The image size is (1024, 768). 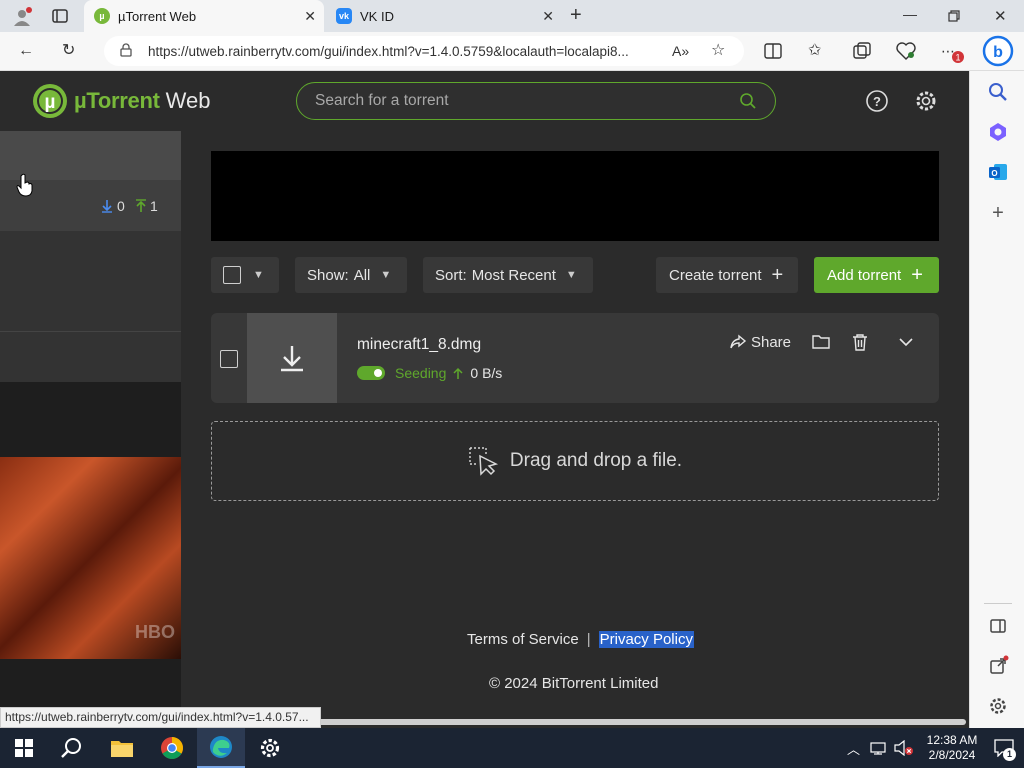 What do you see at coordinates (512, 748) in the screenshot?
I see `windows-taskbar: ︿ 12:38 AM 2/8/2024 1` at bounding box center [512, 748].